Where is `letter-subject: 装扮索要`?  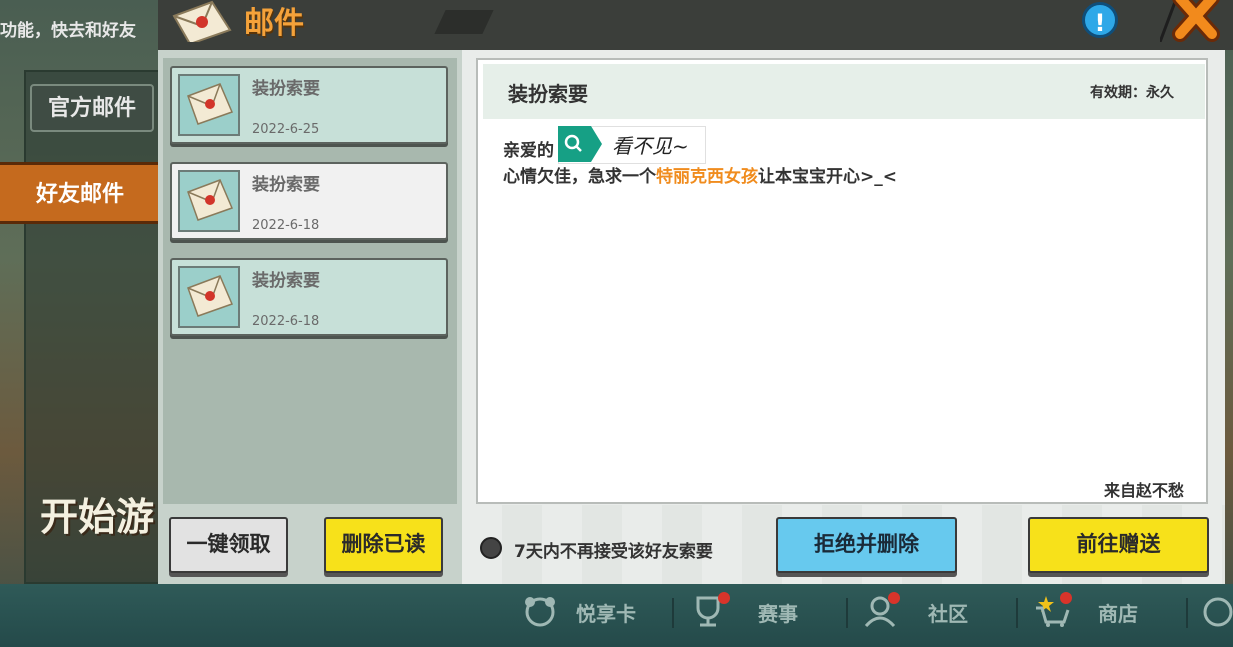
letter-subject: 装扮索要 is located at coordinates (548, 94).